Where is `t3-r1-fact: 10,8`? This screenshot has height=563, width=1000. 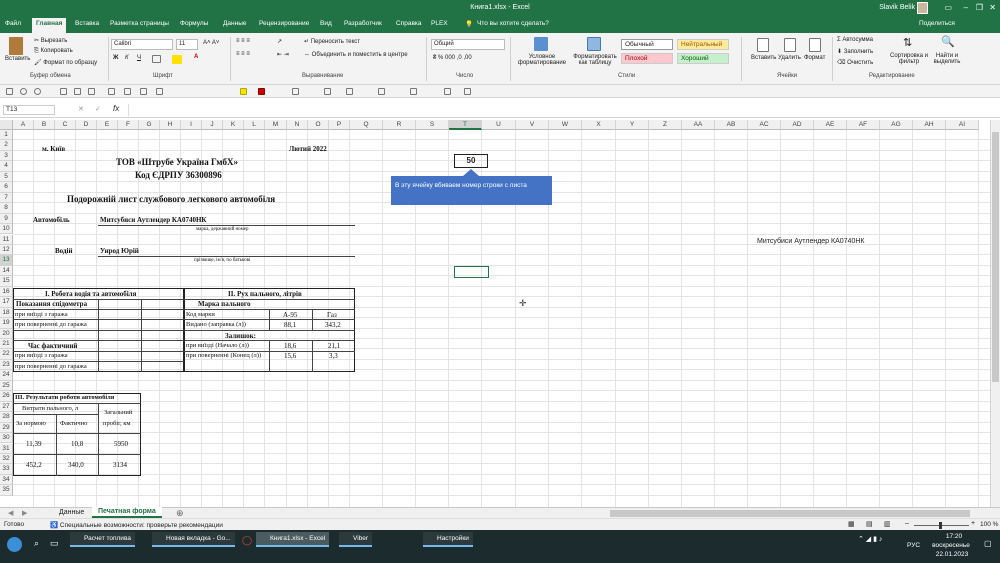
t3-r1-fact: 10,8 is located at coordinates (77, 444).